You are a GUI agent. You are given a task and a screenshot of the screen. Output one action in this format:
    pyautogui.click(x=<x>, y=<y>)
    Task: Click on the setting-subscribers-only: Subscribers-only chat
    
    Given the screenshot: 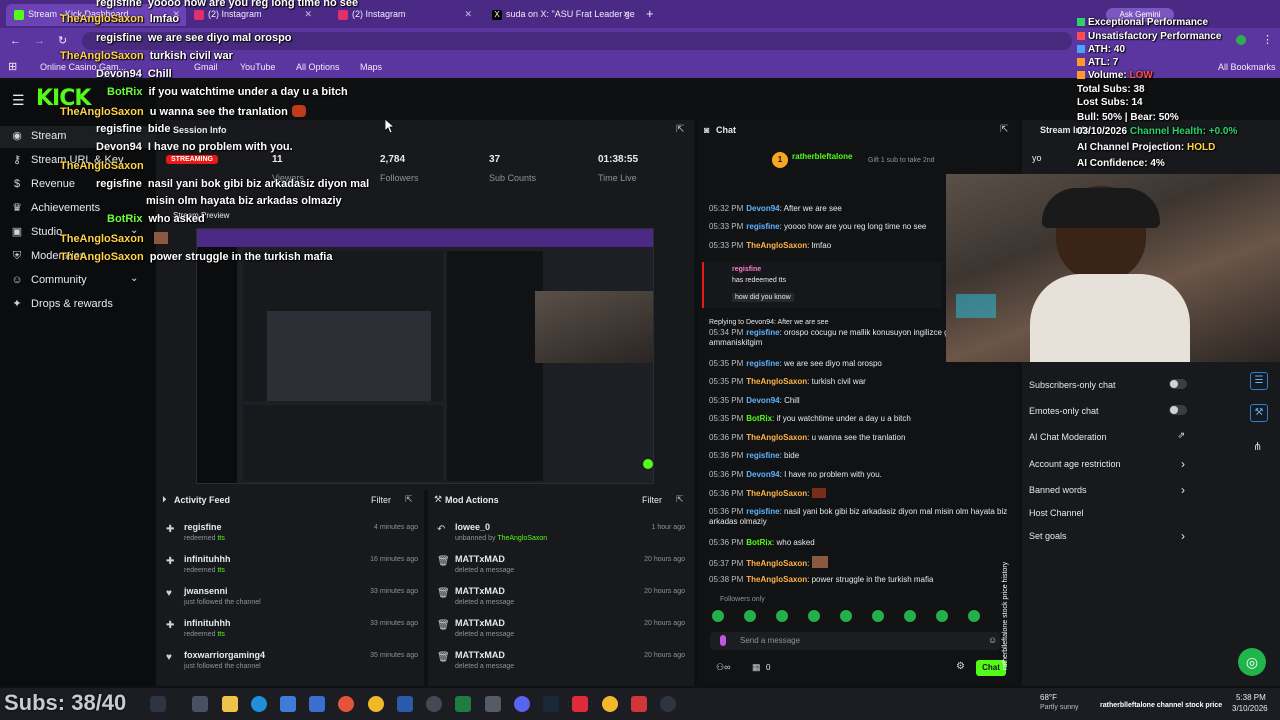 What is the action you would take?
    pyautogui.click(x=1134, y=384)
    